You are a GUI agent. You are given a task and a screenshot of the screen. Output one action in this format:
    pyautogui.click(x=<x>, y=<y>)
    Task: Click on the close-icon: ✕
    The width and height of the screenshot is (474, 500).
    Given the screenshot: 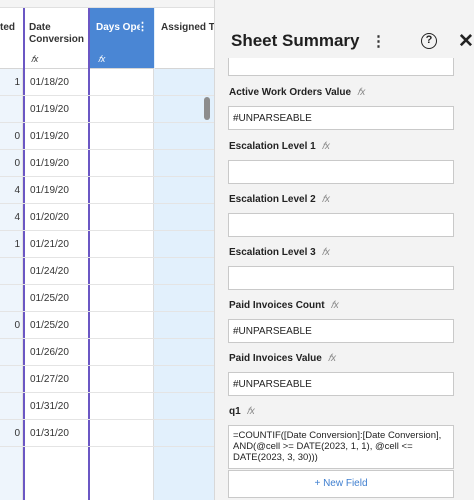 What is the action you would take?
    pyautogui.click(x=466, y=41)
    